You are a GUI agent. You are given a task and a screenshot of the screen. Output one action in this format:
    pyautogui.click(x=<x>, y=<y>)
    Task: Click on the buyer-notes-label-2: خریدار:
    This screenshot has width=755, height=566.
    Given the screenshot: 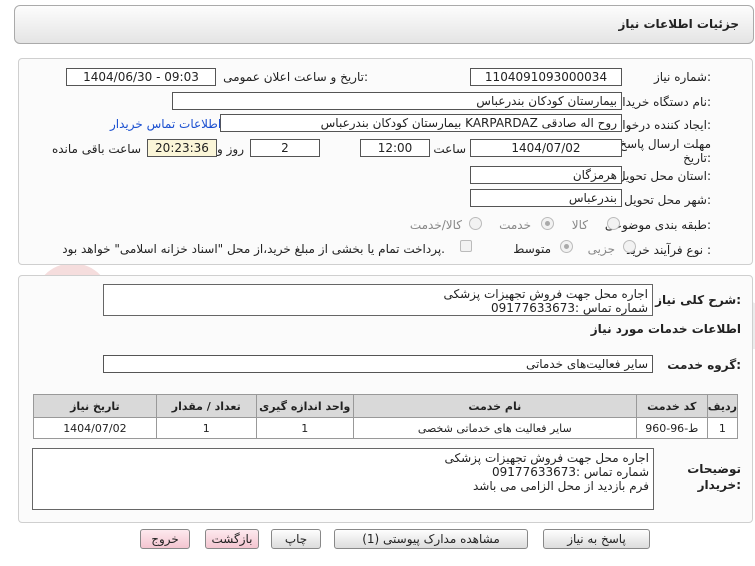 What is the action you would take?
    pyautogui.click(x=719, y=485)
    